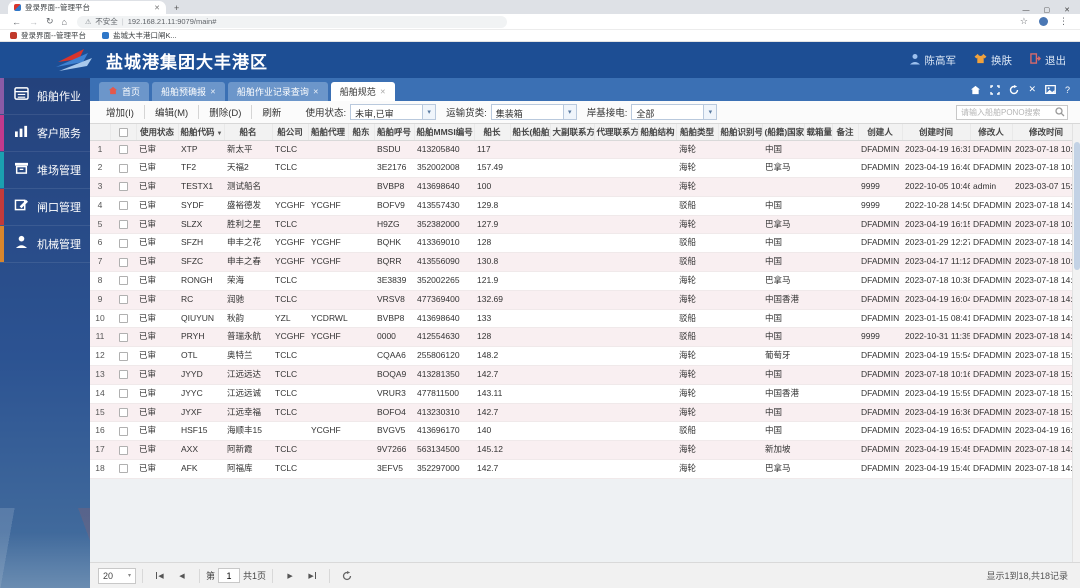 The height and width of the screenshot is (588, 1080). Describe the element at coordinates (45, 244) in the screenshot. I see `sidebar-item-machinery-management: 机械管理` at that location.